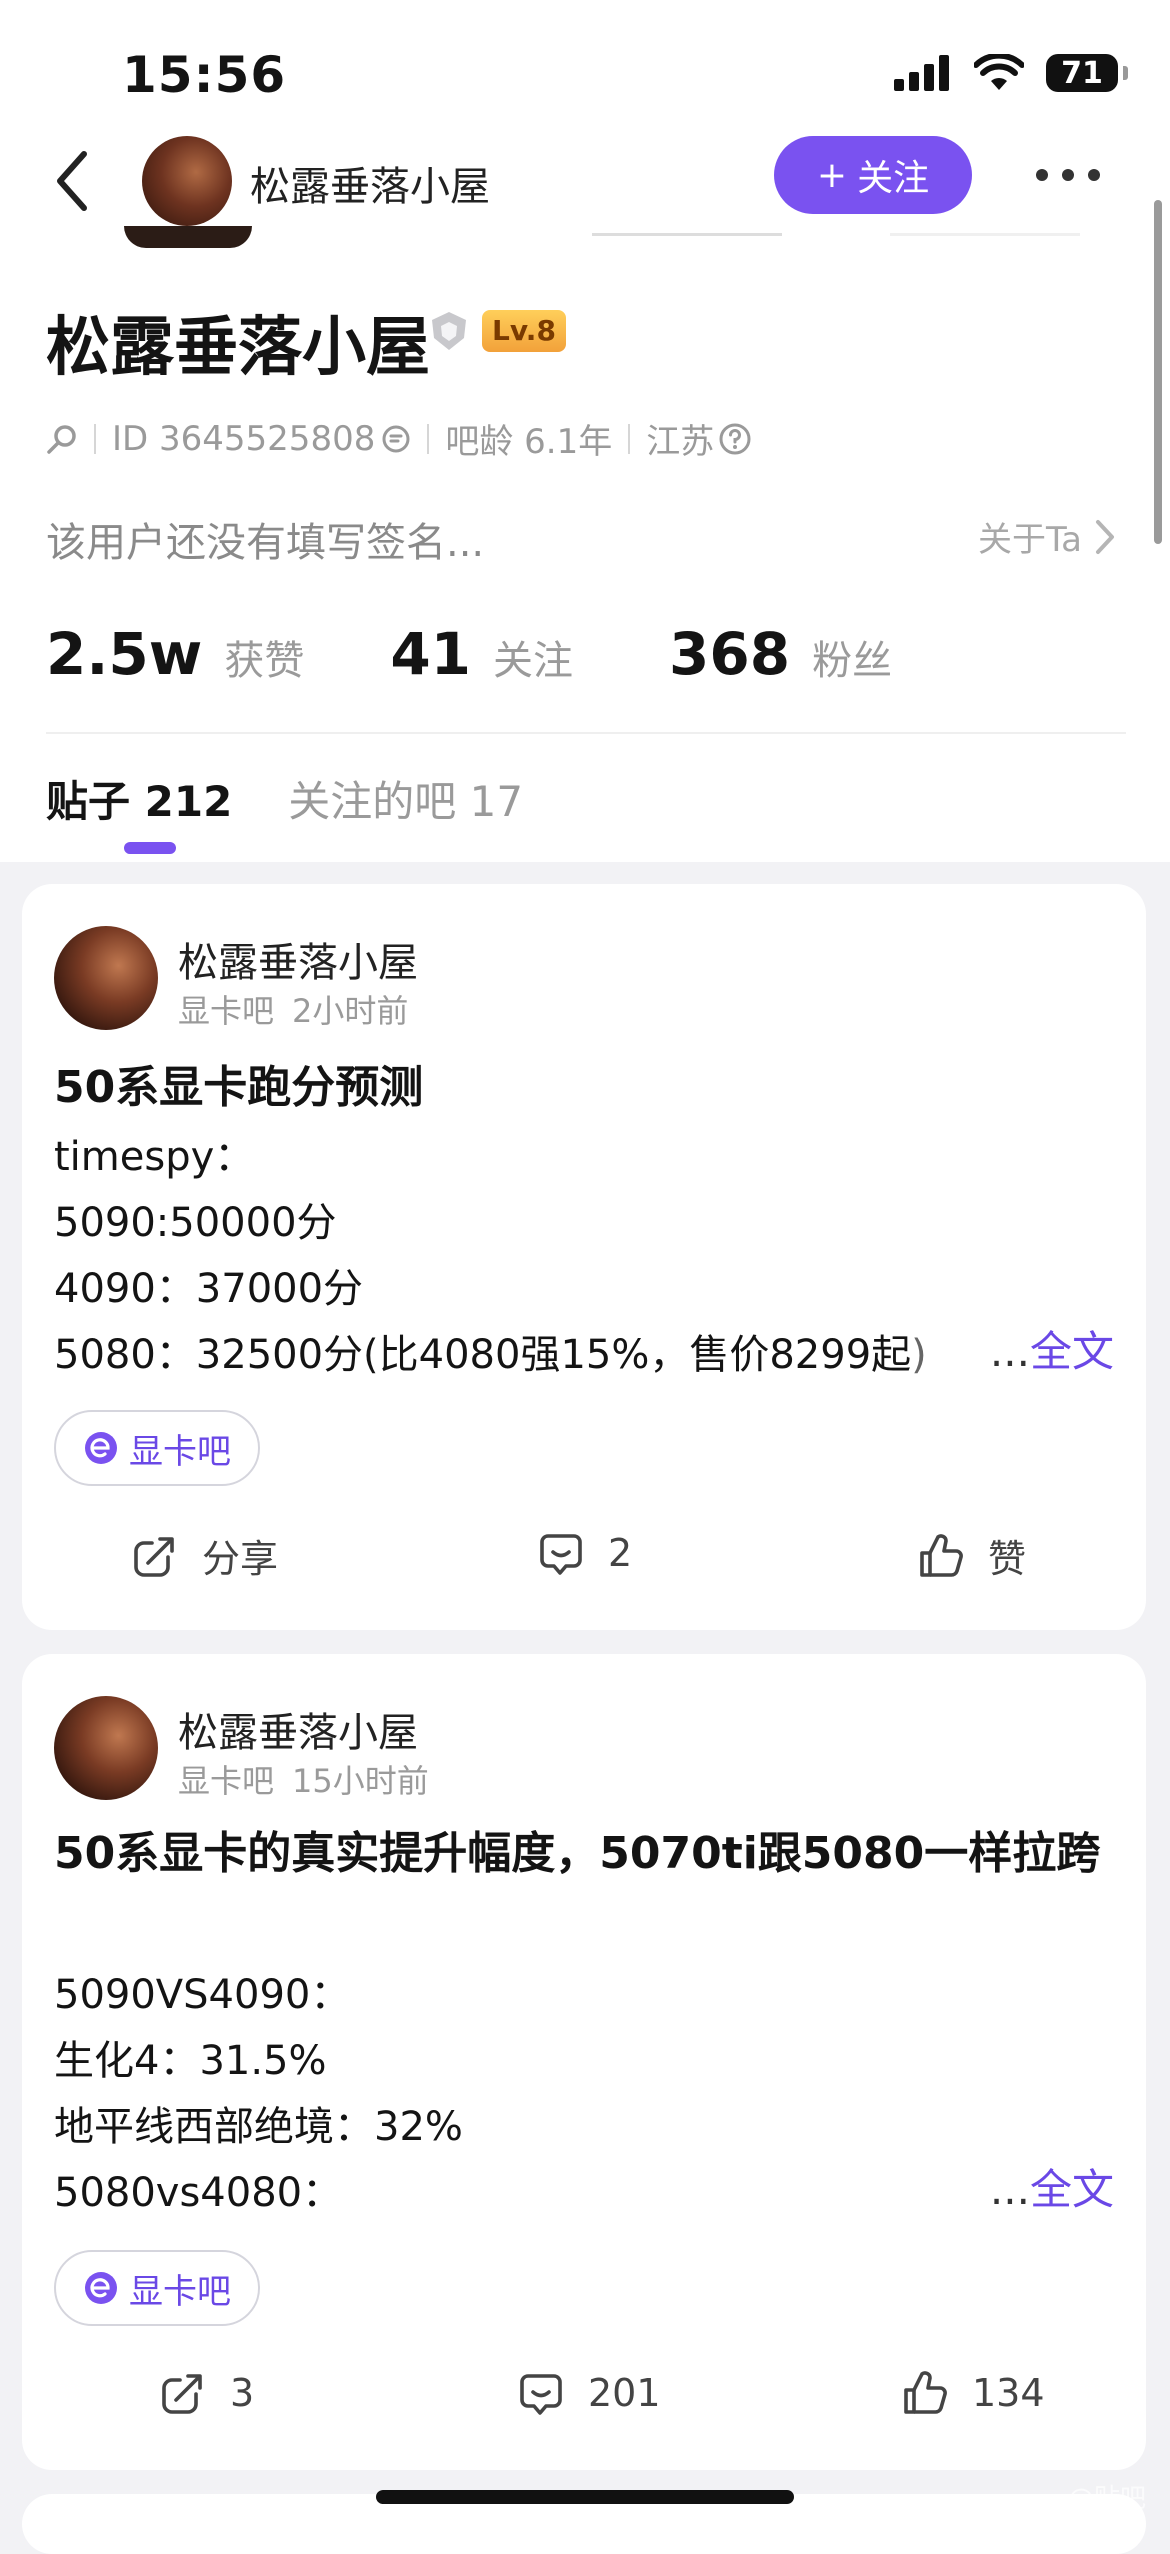  I want to click on post-line-text: 5080：32500分(比4080强15%，售价8299起, so click(483, 1355).